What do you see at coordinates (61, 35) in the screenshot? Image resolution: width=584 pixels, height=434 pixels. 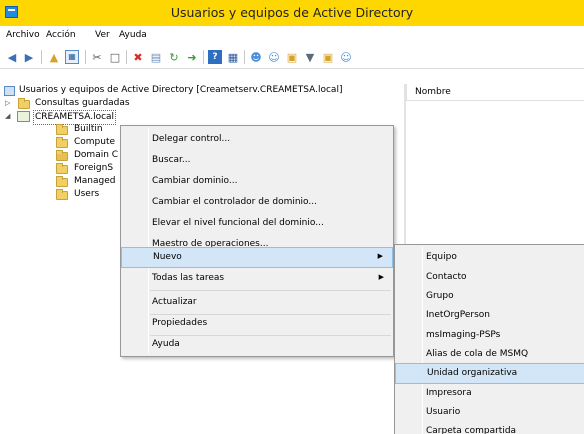 I see `menu-accion: Acción` at bounding box center [61, 35].